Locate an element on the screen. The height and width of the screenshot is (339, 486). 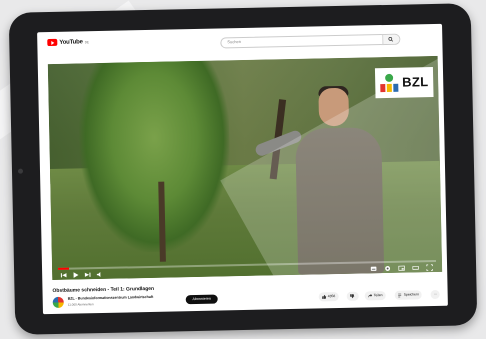
miniplayer-icon is located at coordinates (401, 268).